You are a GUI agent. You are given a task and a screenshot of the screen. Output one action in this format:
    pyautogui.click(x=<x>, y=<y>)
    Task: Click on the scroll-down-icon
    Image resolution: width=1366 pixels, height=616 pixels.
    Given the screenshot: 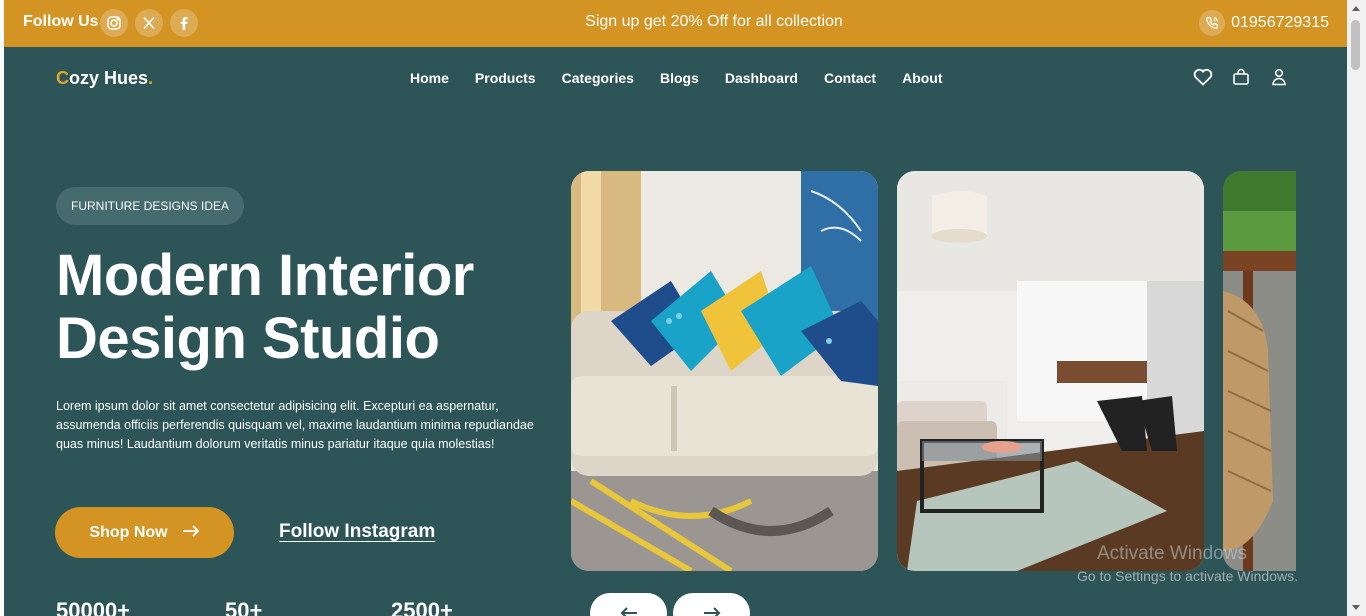 What is the action you would take?
    pyautogui.click(x=1356, y=607)
    